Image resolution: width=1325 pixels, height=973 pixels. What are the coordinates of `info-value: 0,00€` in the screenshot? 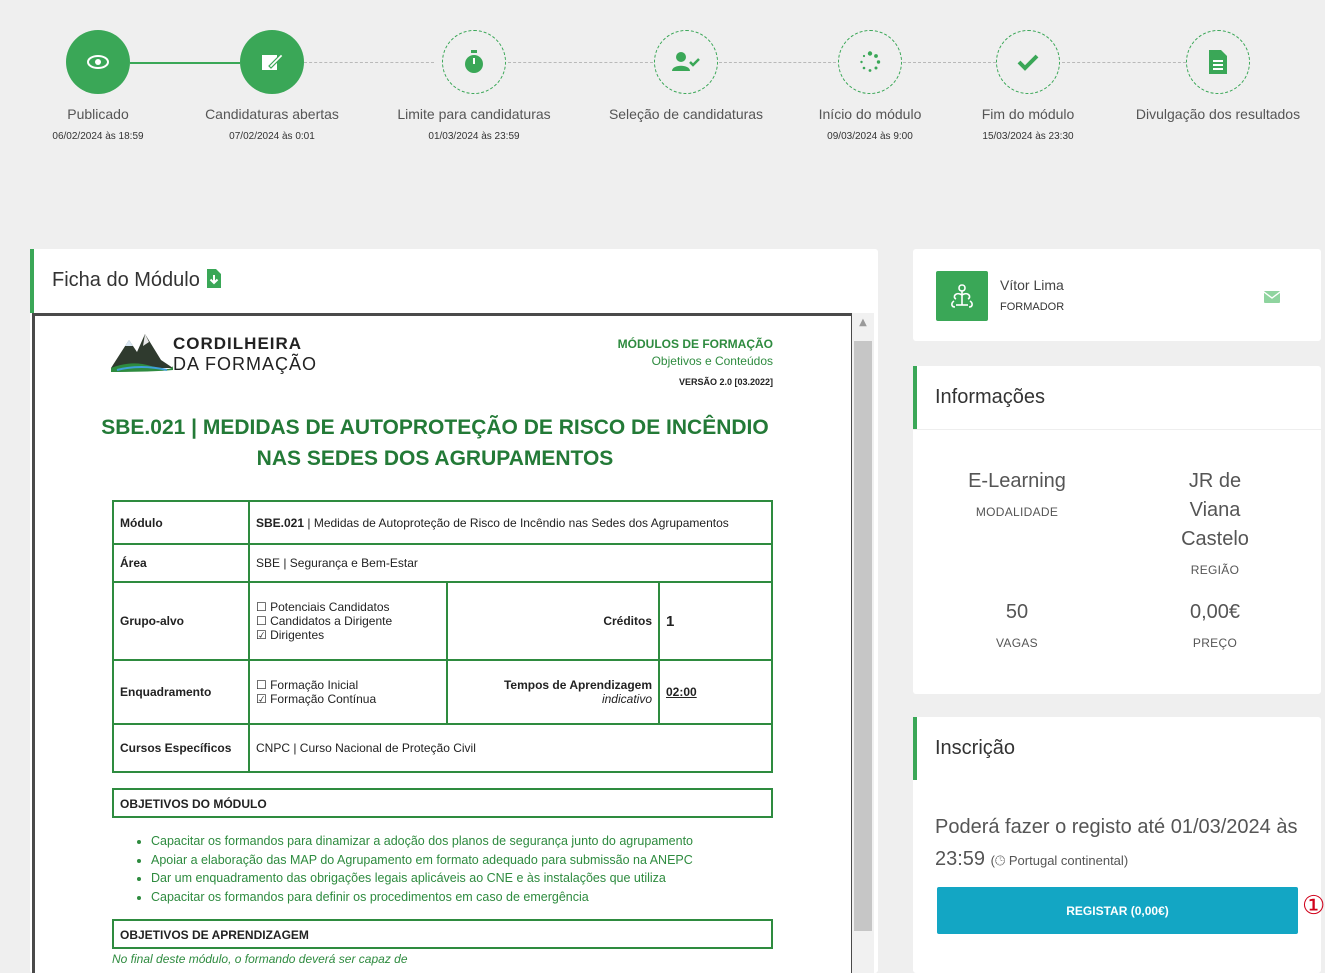 It's located at (1215, 612).